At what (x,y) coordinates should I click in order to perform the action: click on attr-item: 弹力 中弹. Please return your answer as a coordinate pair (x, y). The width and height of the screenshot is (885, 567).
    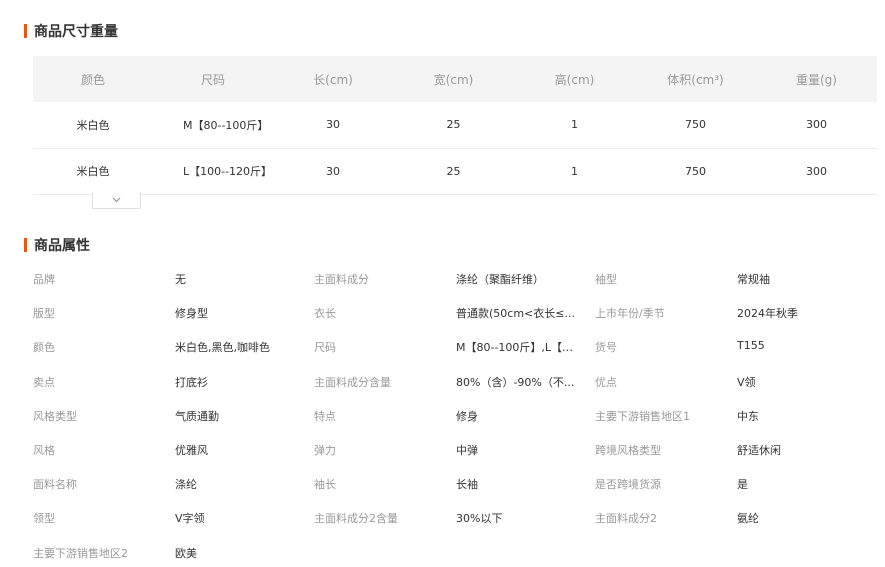
    Looking at the image, I should click on (454, 450).